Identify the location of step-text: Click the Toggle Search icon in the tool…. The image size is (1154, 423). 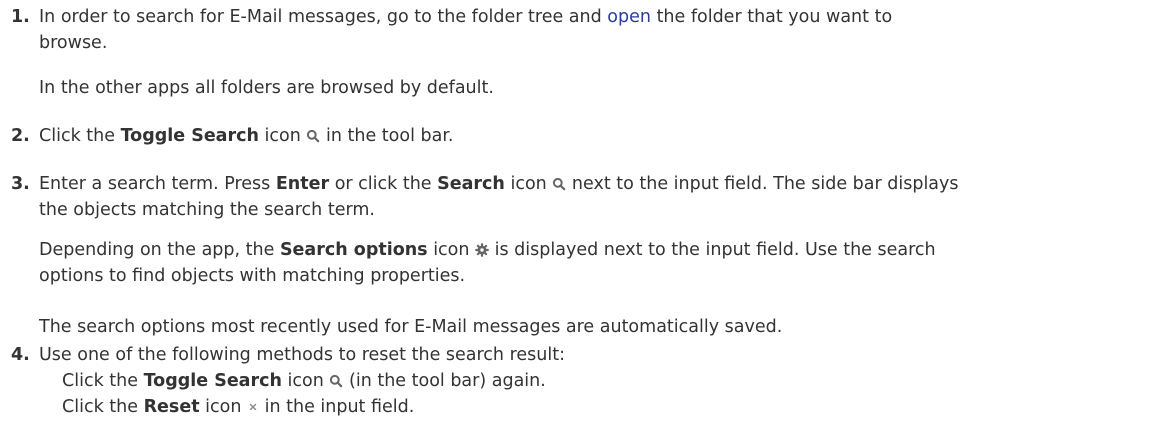
(246, 136).